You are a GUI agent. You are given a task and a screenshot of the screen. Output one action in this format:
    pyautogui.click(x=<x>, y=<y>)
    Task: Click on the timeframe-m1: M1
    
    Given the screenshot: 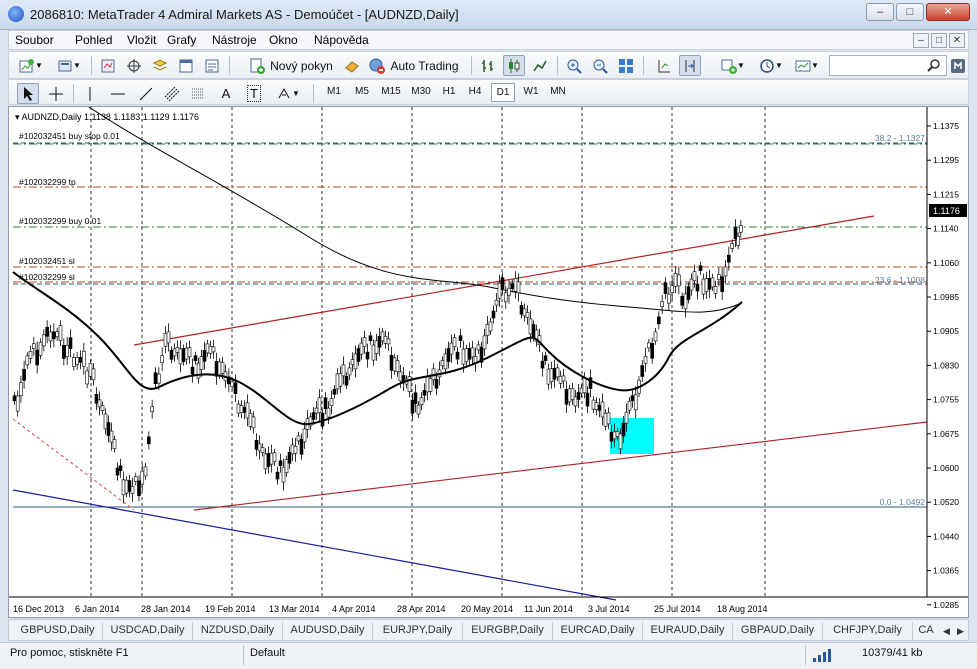 What is the action you would take?
    pyautogui.click(x=334, y=92)
    